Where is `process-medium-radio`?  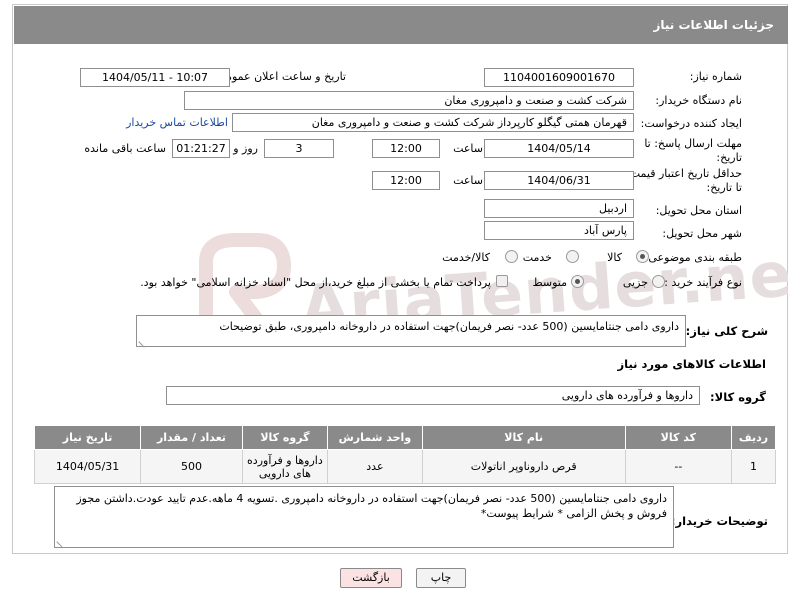 process-medium-radio is located at coordinates (577, 281).